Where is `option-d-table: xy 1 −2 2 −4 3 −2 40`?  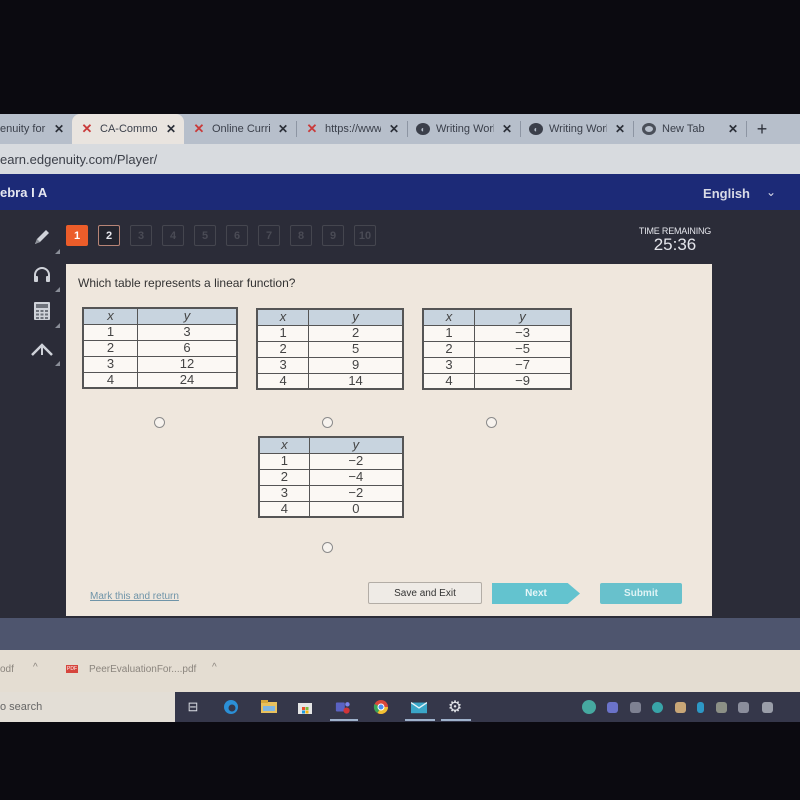 option-d-table: xy 1 −2 2 −4 3 −2 40 is located at coordinates (331, 477).